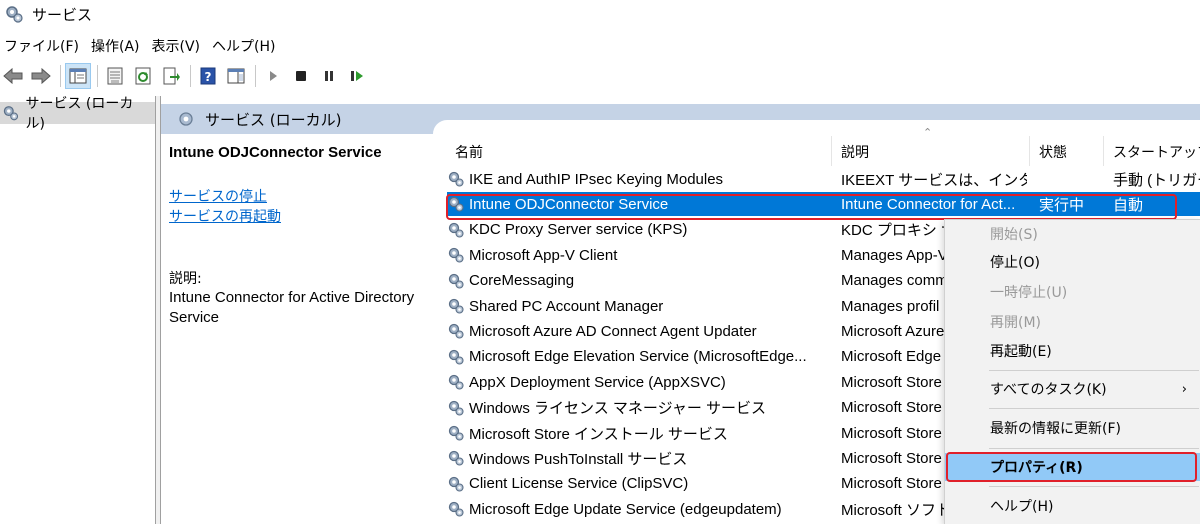 This screenshot has height=524, width=1200. What do you see at coordinates (218, 196) in the screenshot?
I see `stop-service-link: サービスの停止` at bounding box center [218, 196].